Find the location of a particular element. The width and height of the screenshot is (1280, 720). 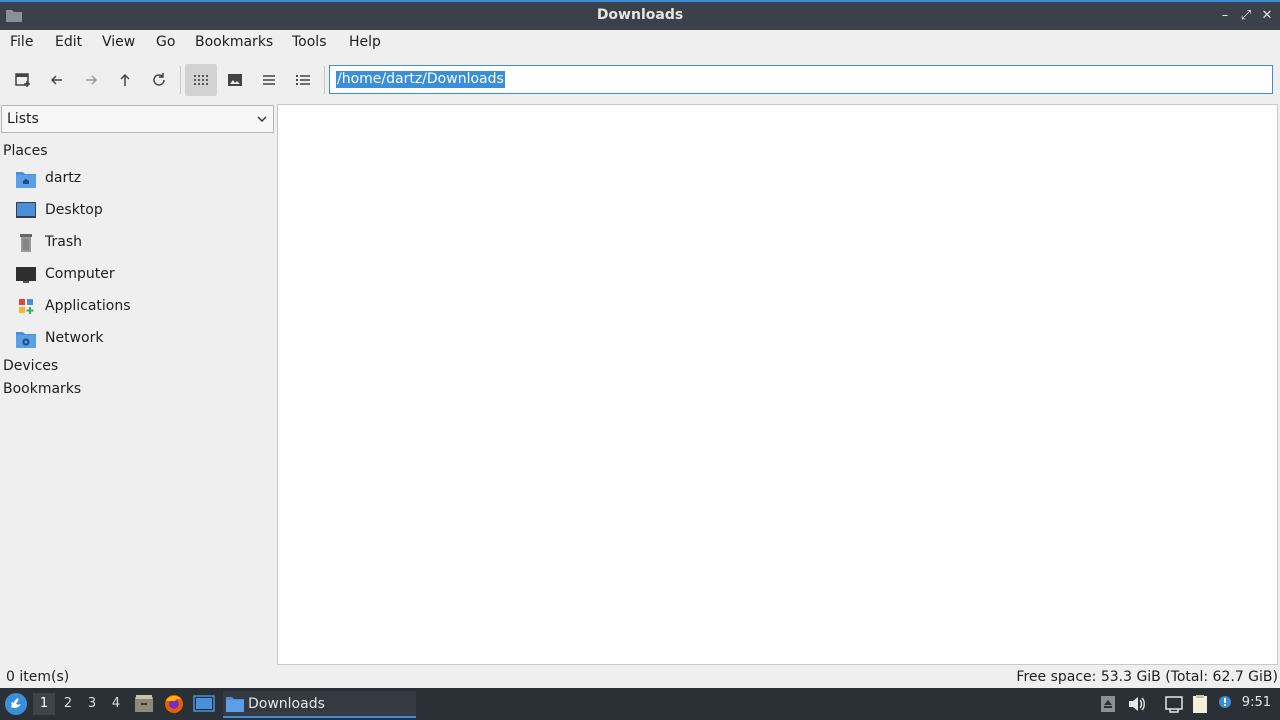

sidebar-item-label: Computer is located at coordinates (80, 274).